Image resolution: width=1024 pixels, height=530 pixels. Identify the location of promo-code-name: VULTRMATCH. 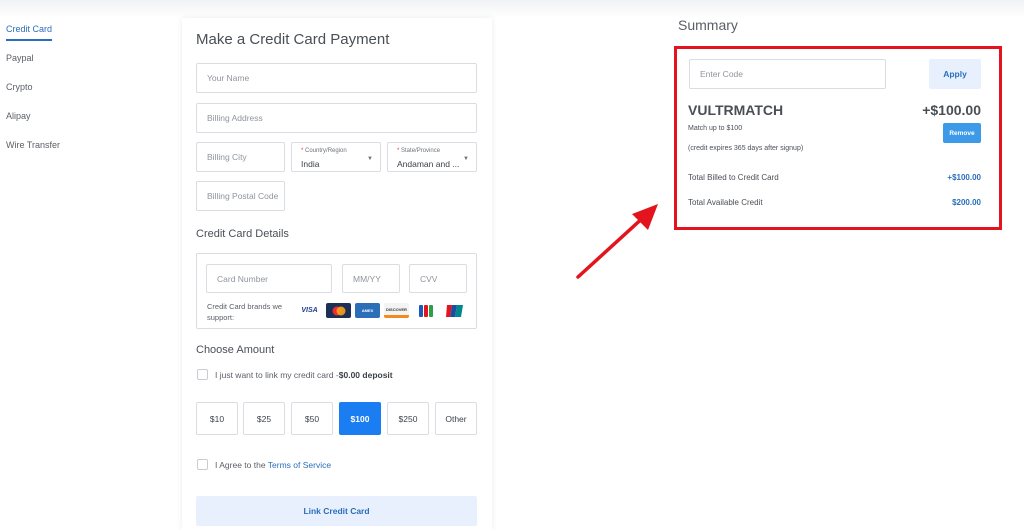
(736, 110).